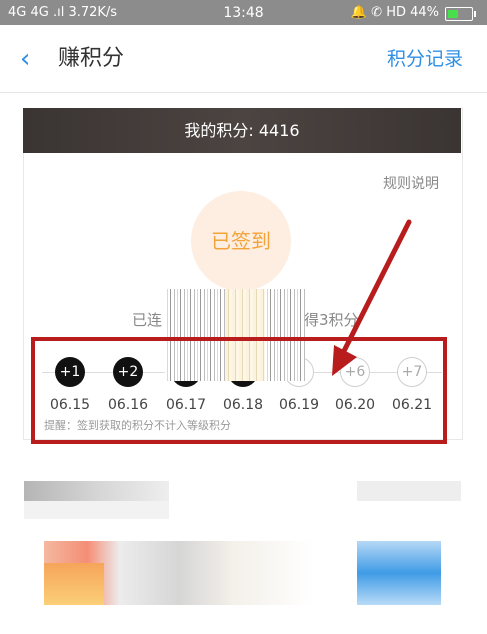 This screenshot has width=487, height=634. I want to click on blurred-item-action, so click(409, 491).